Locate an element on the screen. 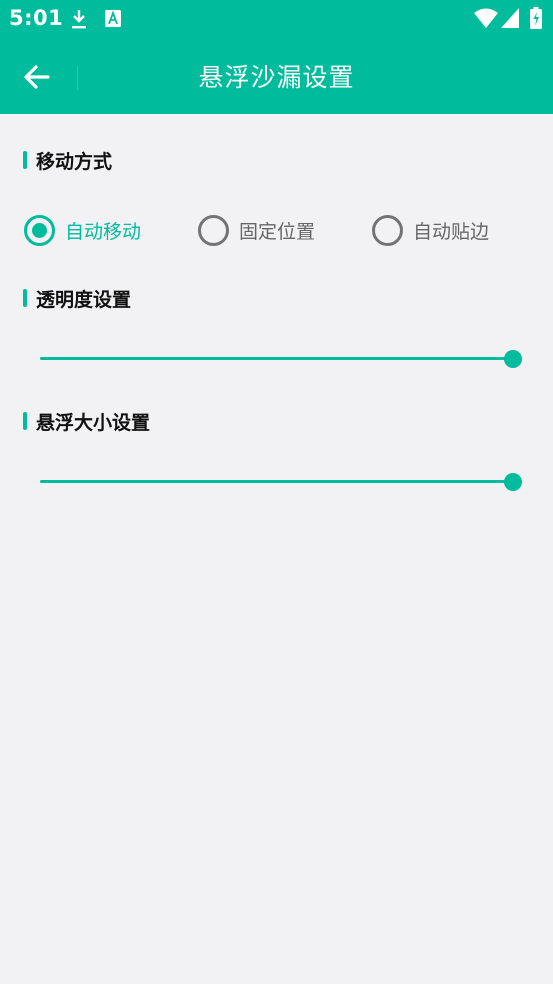 This screenshot has height=984, width=553. radio-fixed-position: 固定位置 is located at coordinates (256, 230).